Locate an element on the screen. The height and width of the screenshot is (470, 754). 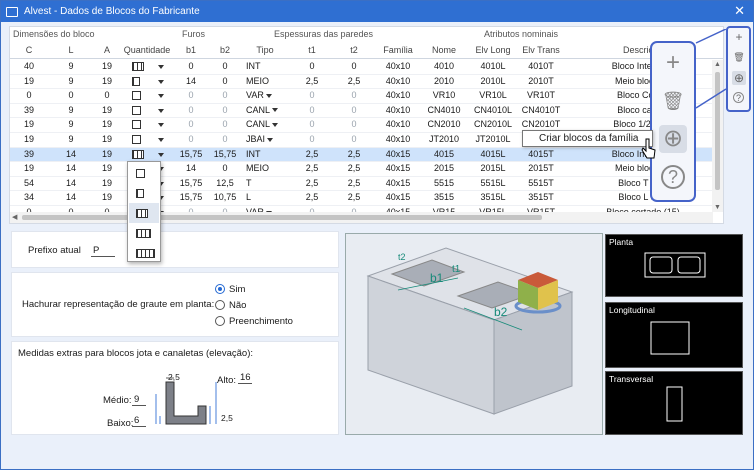
prefix-input: P is located at coordinates (103, 251).